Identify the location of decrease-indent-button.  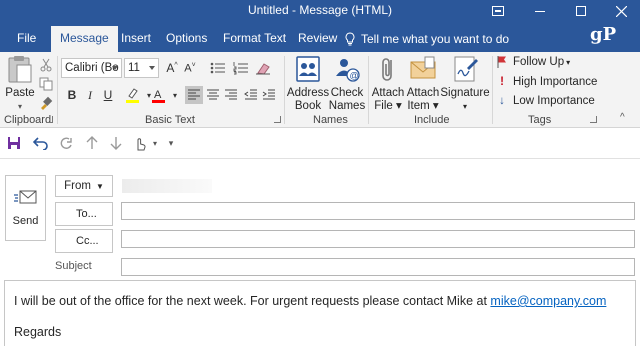
(251, 95).